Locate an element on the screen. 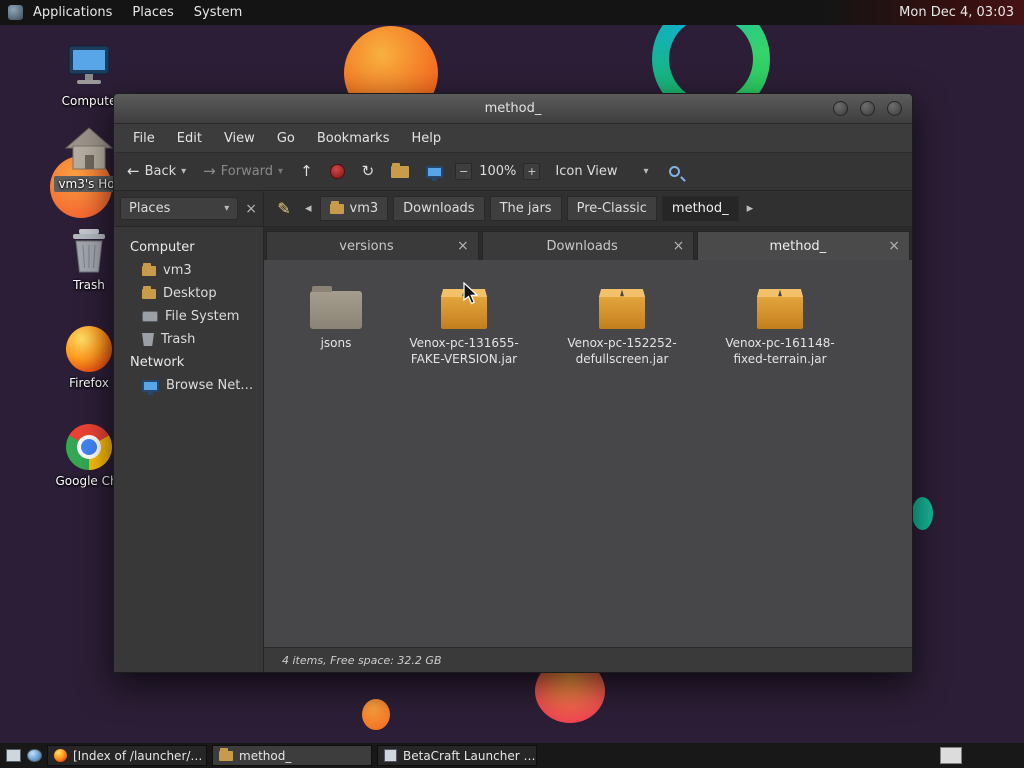  search-icon is located at coordinates (674, 171).